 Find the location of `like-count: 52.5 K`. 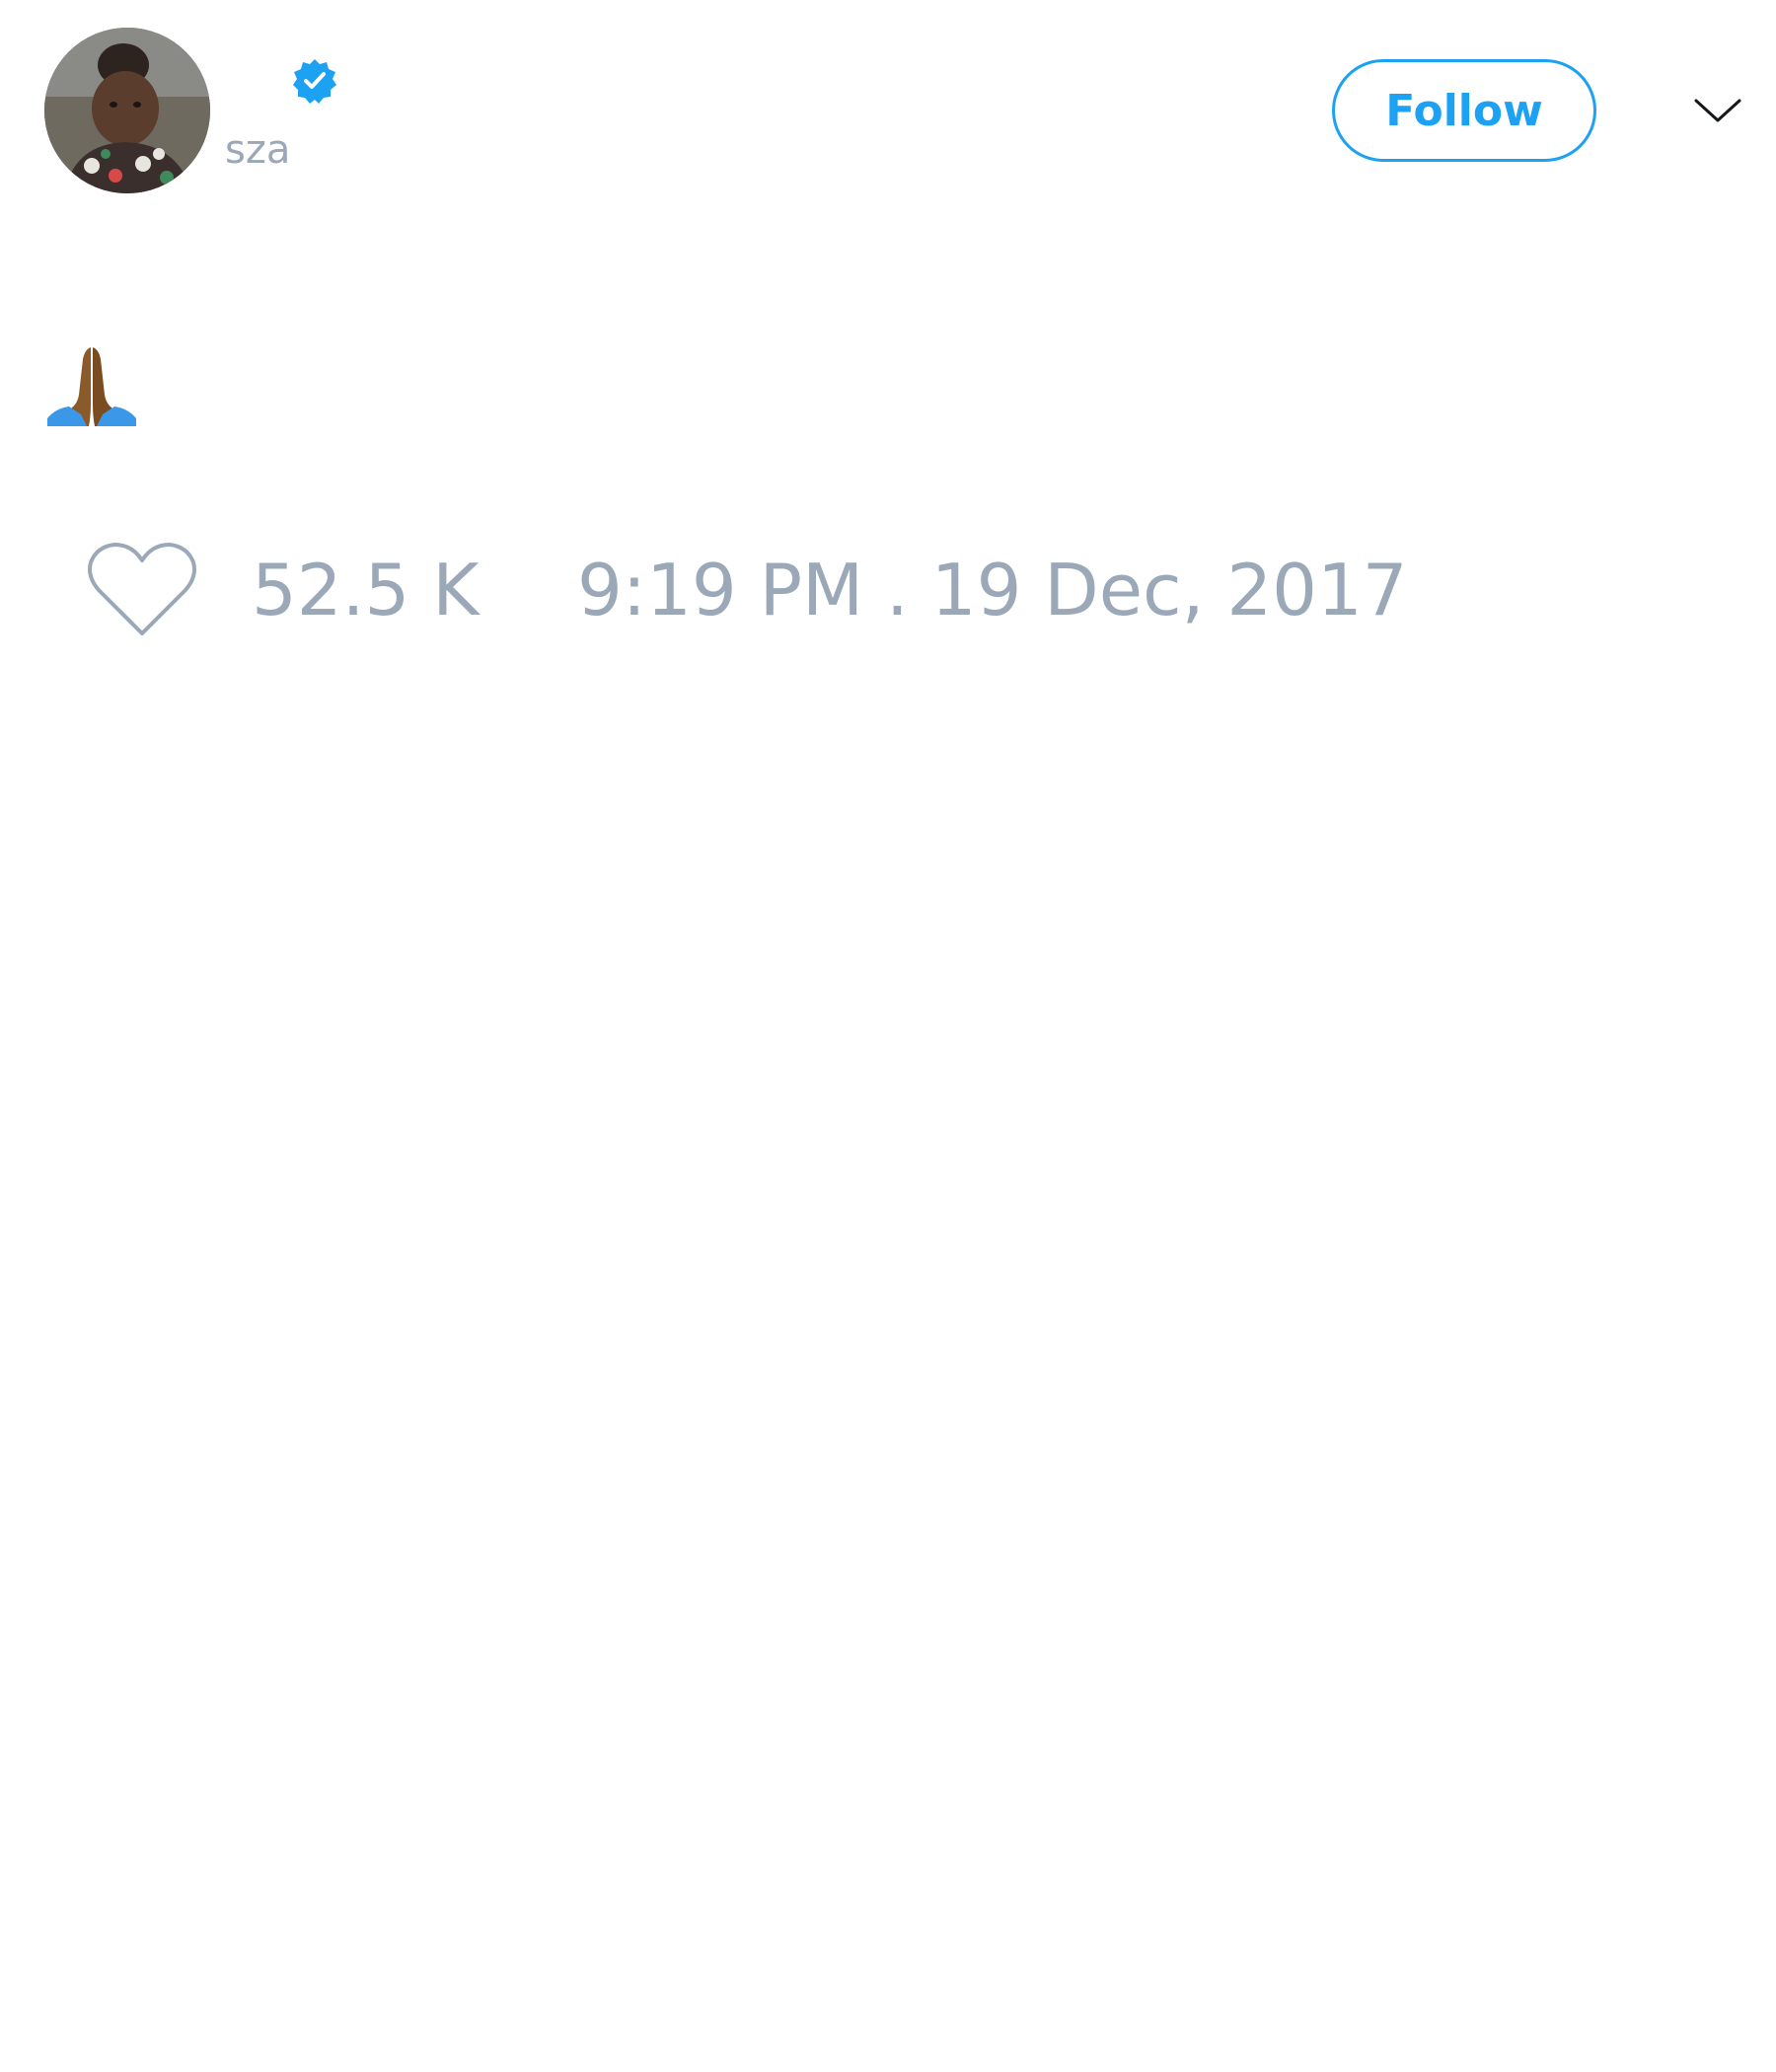

like-count: 52.5 K is located at coordinates (366, 590).